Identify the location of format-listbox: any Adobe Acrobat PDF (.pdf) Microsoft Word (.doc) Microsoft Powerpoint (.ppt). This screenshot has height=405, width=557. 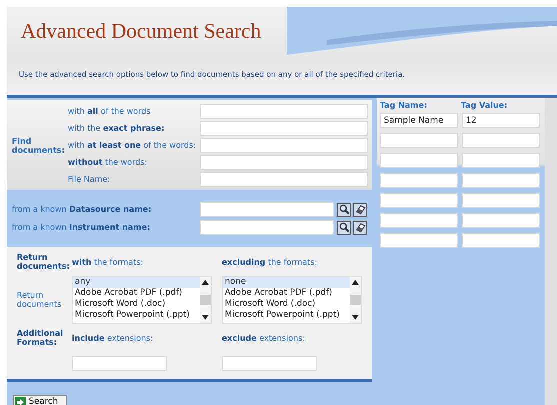
(142, 300).